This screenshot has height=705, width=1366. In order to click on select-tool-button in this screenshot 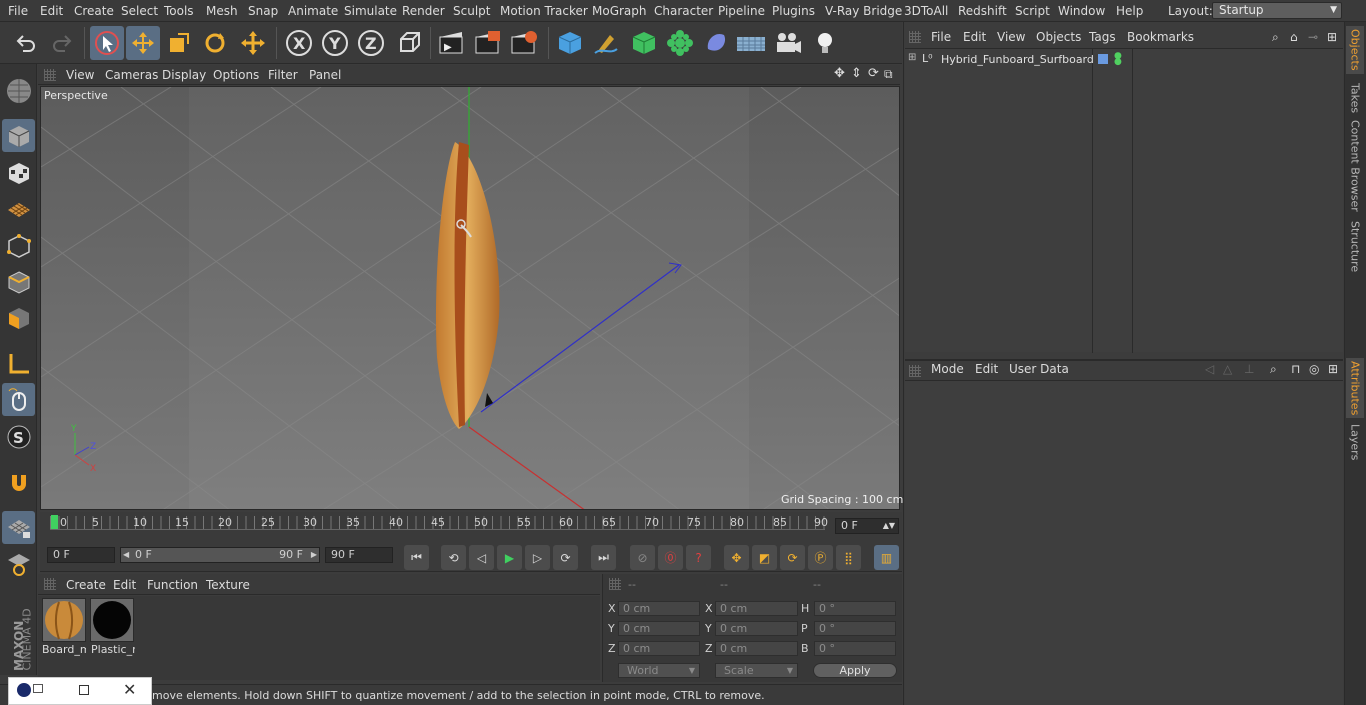, I will do `click(107, 43)`.